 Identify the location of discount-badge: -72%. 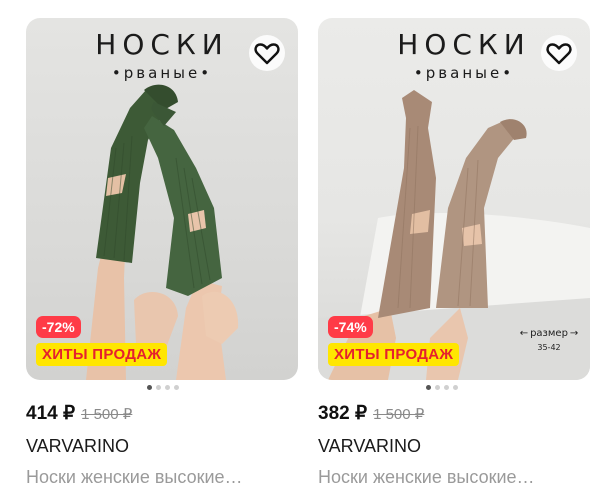
(58, 327).